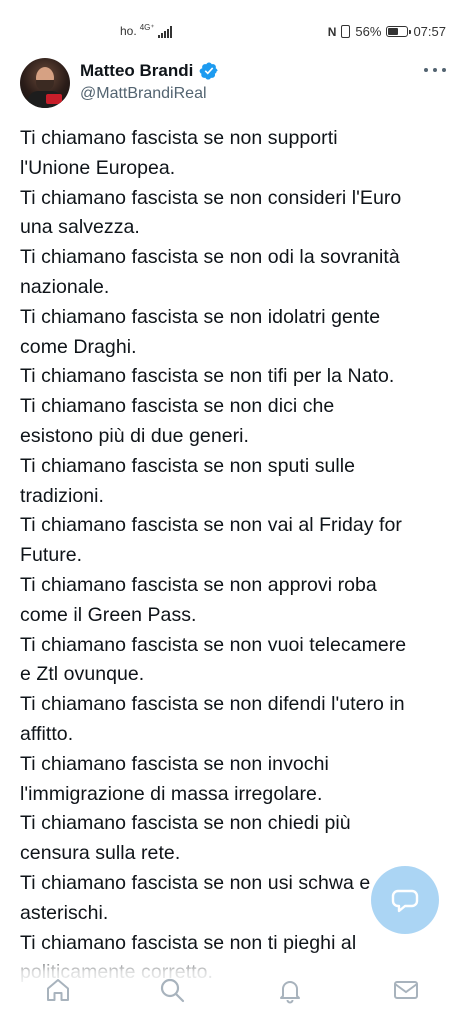 The image size is (464, 1022). What do you see at coordinates (51, 555) in the screenshot?
I see `tweet-line: Future.` at bounding box center [51, 555].